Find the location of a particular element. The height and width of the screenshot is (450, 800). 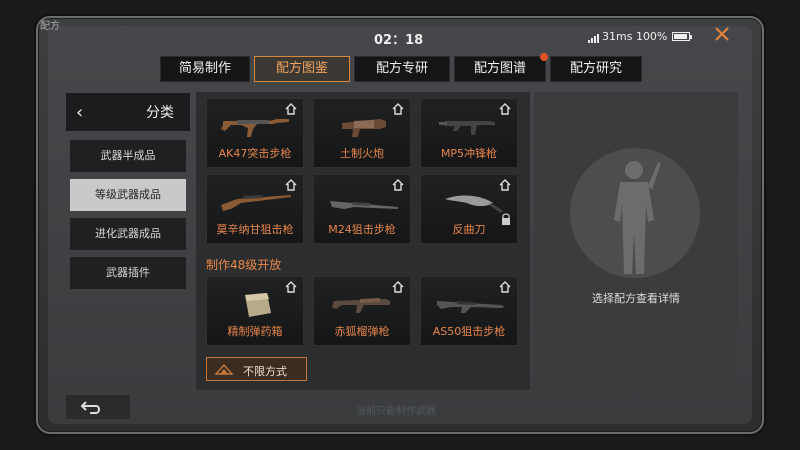

recipe-card-mp5: MP5冲锋枪 is located at coordinates (469, 133).